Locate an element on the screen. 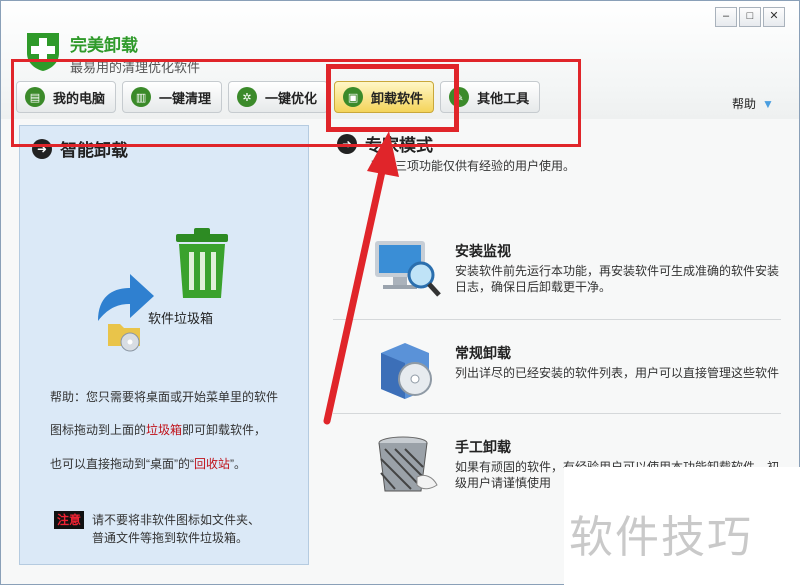 The image size is (800, 585). note-line-2: 普通文件等拖到软件垃圾箱。 is located at coordinates (170, 538).